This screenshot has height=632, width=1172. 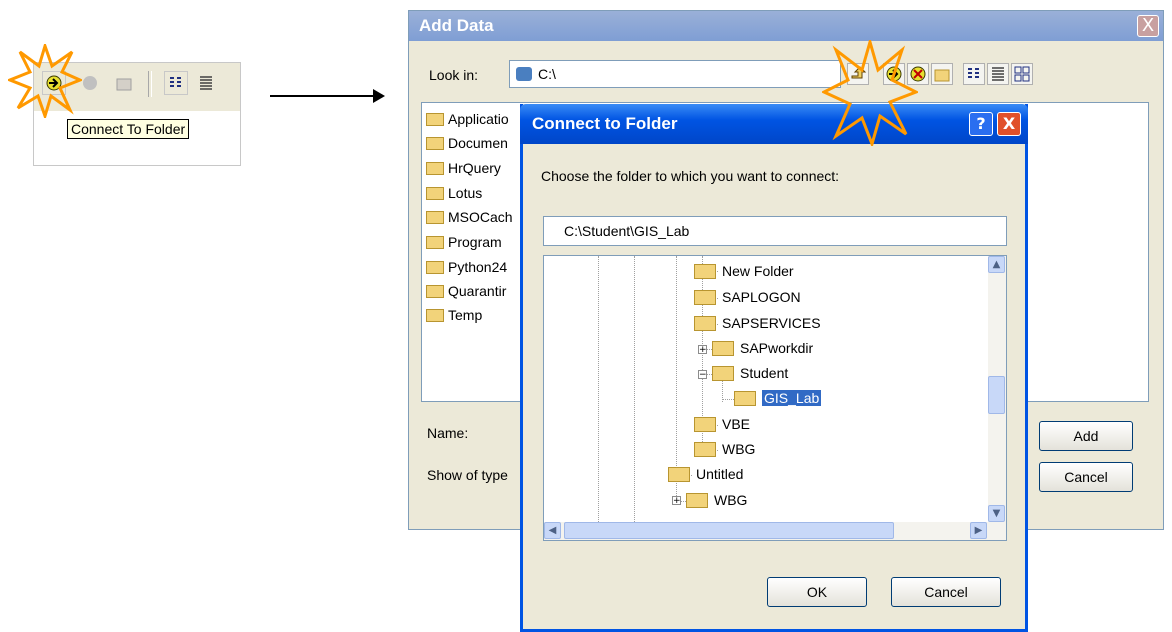 What do you see at coordinates (753, 348) in the screenshot?
I see `tree-item: SAPworkdir` at bounding box center [753, 348].